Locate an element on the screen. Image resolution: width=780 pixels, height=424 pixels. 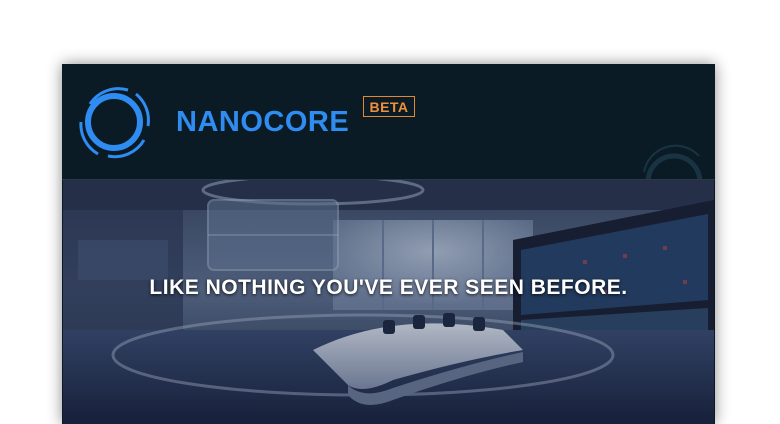
brand-name: NANOCORE is located at coordinates (262, 122).